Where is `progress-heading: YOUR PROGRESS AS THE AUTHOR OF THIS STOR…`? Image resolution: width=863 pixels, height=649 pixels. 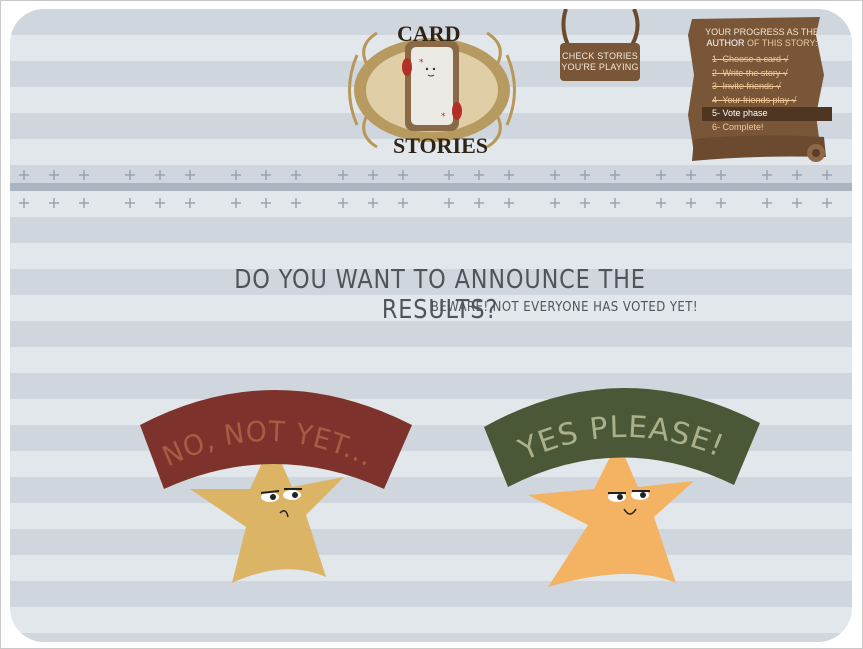
progress-heading: YOUR PROGRESS AS THE AUTHOR OF THIS STOR… is located at coordinates (762, 37).